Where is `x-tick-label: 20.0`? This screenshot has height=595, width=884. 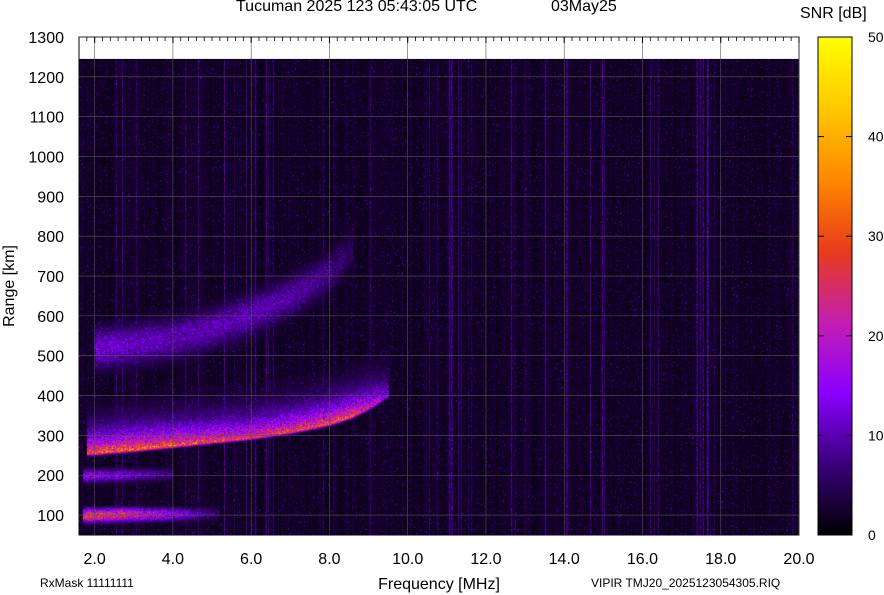 x-tick-label: 20.0 is located at coordinates (798, 559).